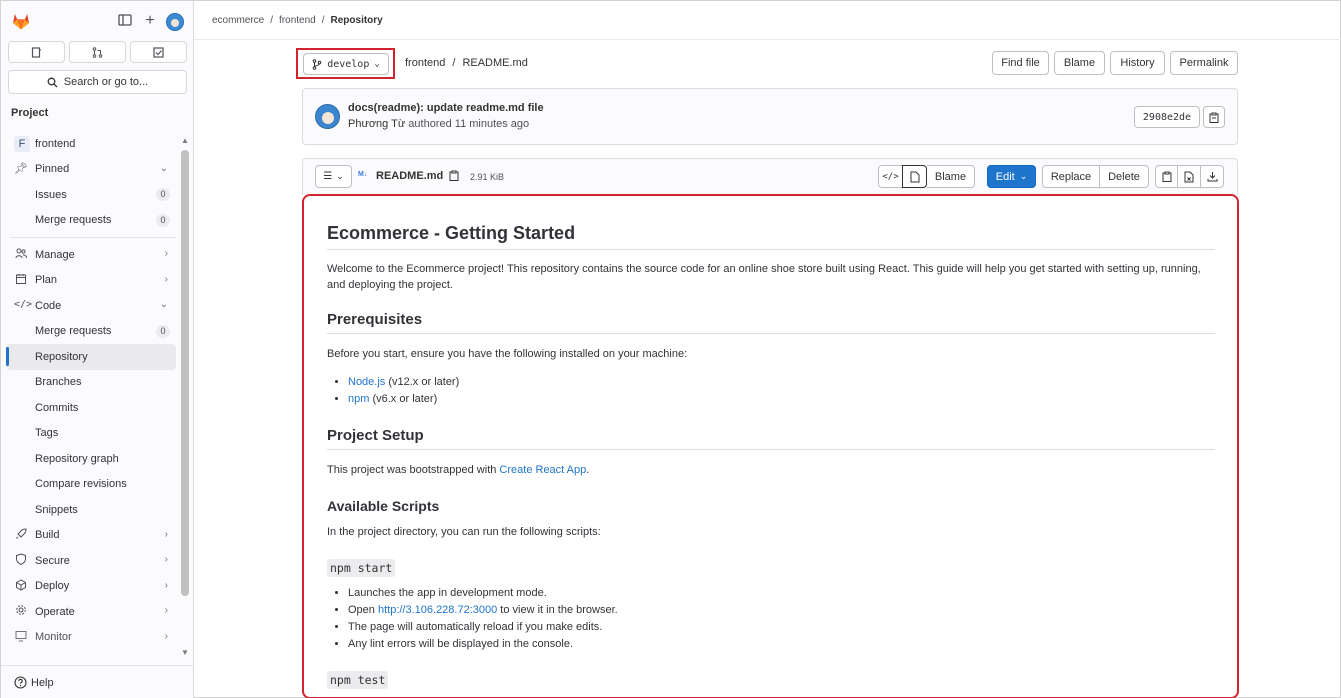 This screenshot has height=698, width=1341. What do you see at coordinates (91, 561) in the screenshot?
I see `sidebar-item-secure: Secure ›` at bounding box center [91, 561].